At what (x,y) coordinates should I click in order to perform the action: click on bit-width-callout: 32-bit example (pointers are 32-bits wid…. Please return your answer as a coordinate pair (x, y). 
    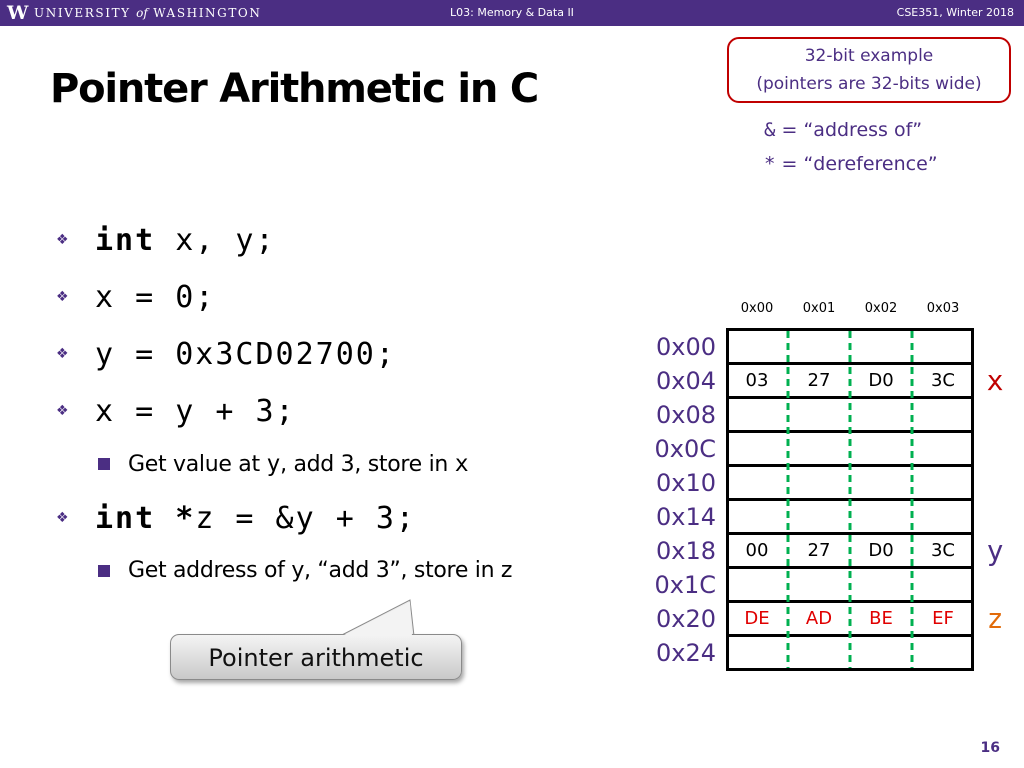
    Looking at the image, I should click on (869, 70).